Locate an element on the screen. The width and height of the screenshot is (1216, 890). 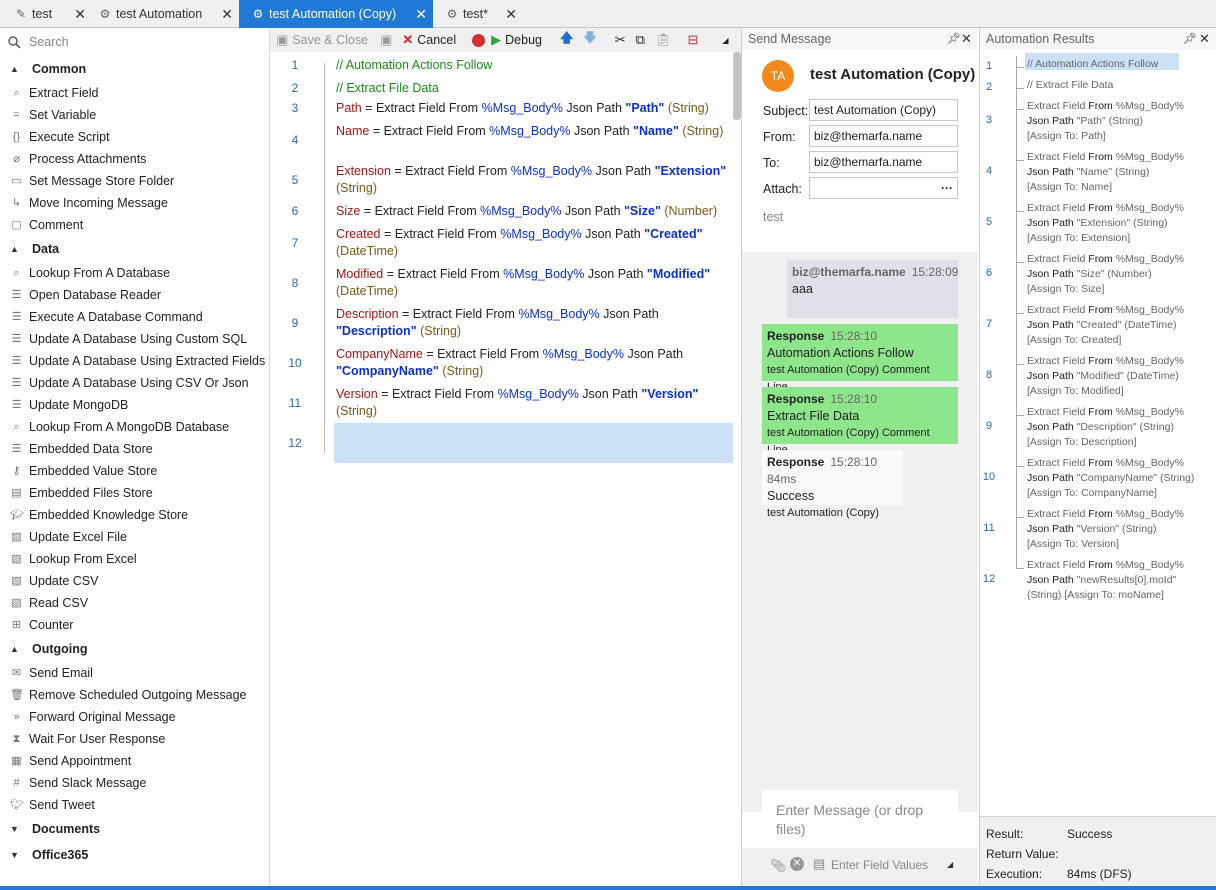
group-header-office365: ▼ Office365 is located at coordinates (134, 855).